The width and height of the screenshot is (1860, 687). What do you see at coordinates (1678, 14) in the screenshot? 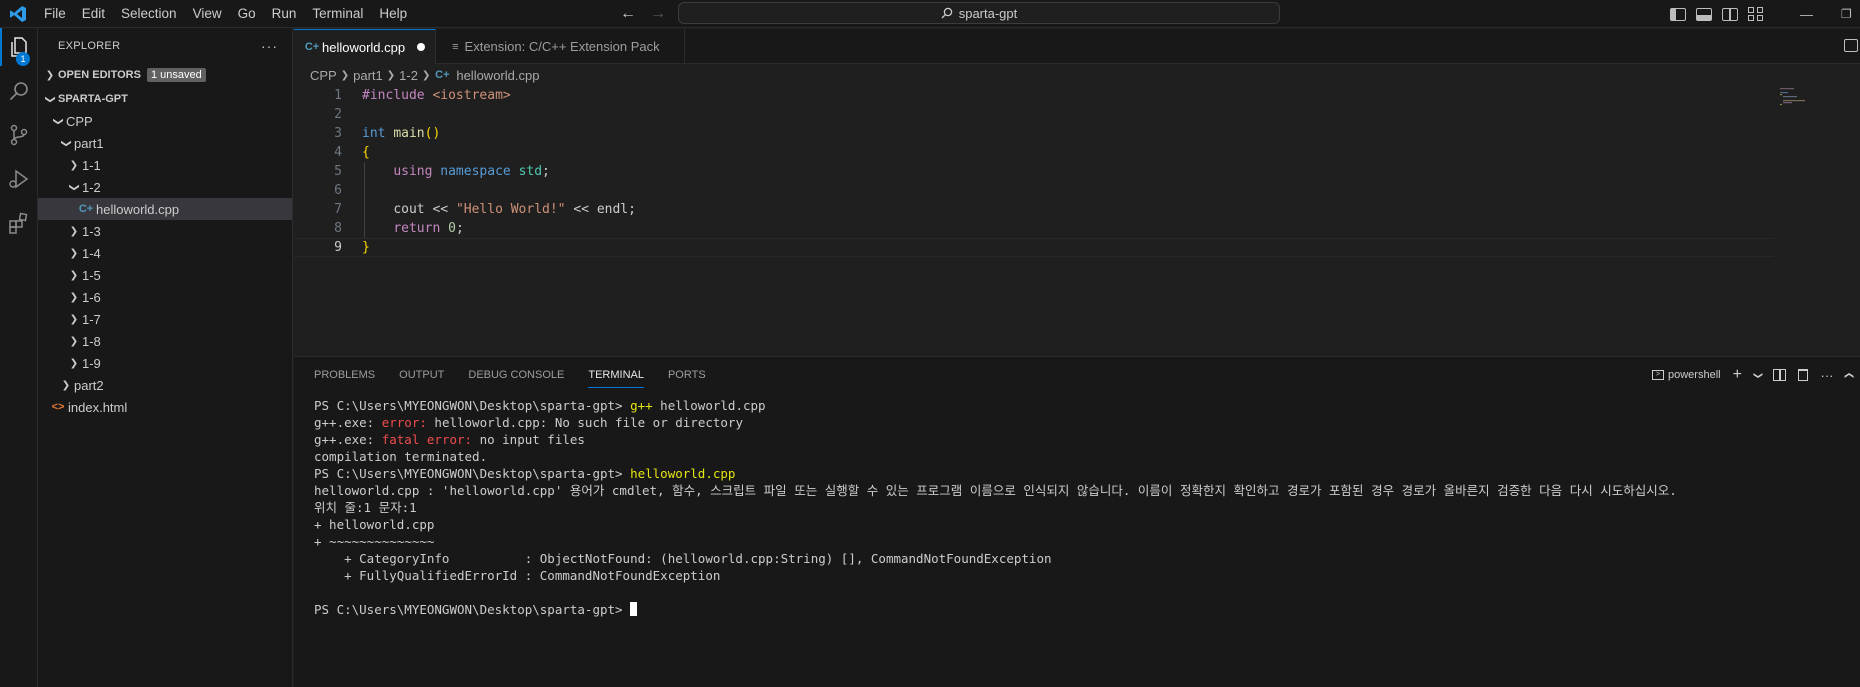
I see `toggle-primary-sidebar-icon` at bounding box center [1678, 14].